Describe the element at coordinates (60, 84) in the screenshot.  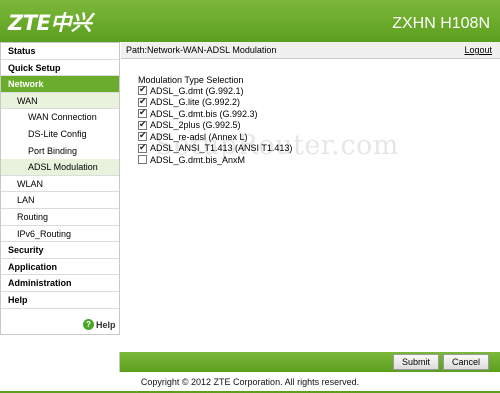
I see `sidebar-item-network: Network` at that location.